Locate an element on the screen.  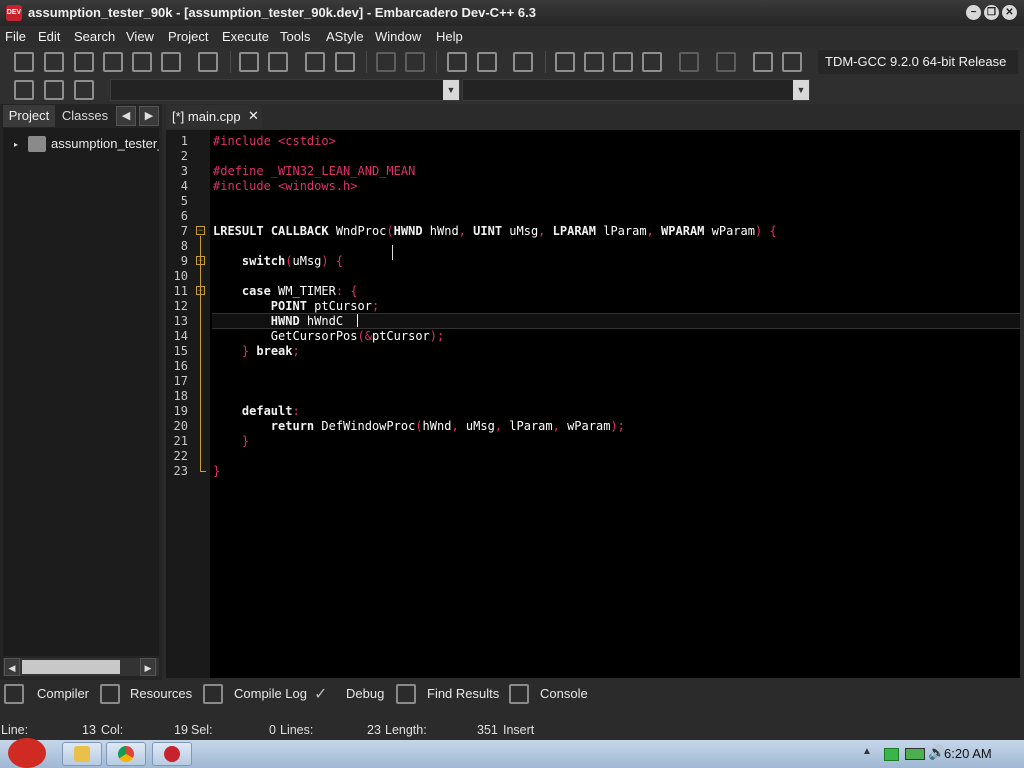
scroll-left-icon: ◀ is located at coordinates (12, 667).